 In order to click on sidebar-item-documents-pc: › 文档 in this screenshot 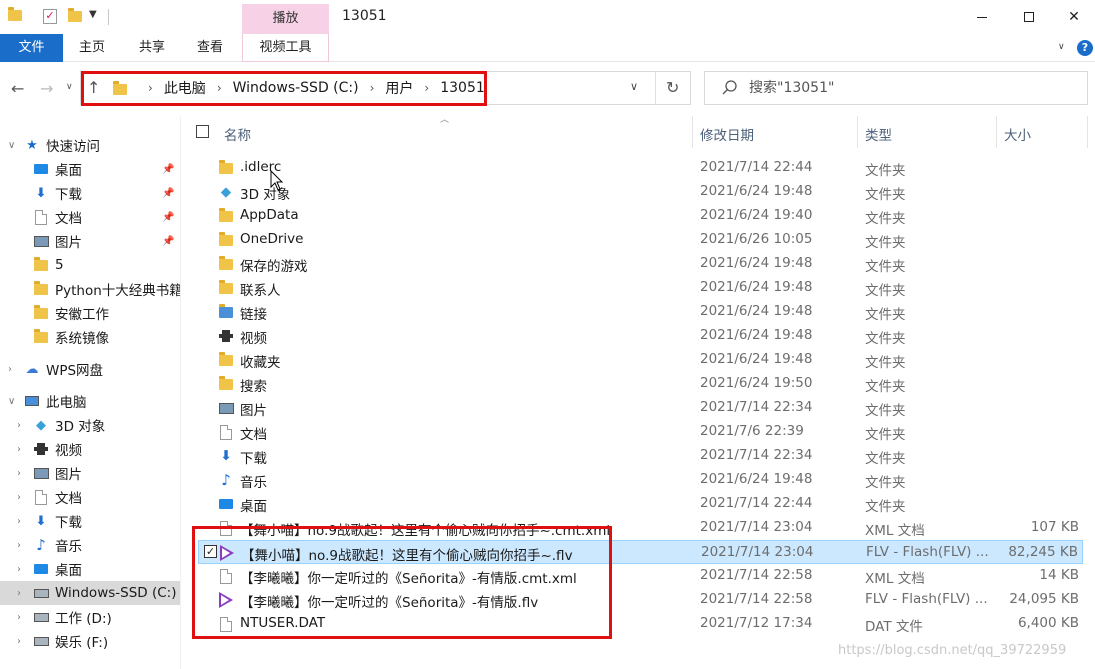, I will do `click(90, 497)`.